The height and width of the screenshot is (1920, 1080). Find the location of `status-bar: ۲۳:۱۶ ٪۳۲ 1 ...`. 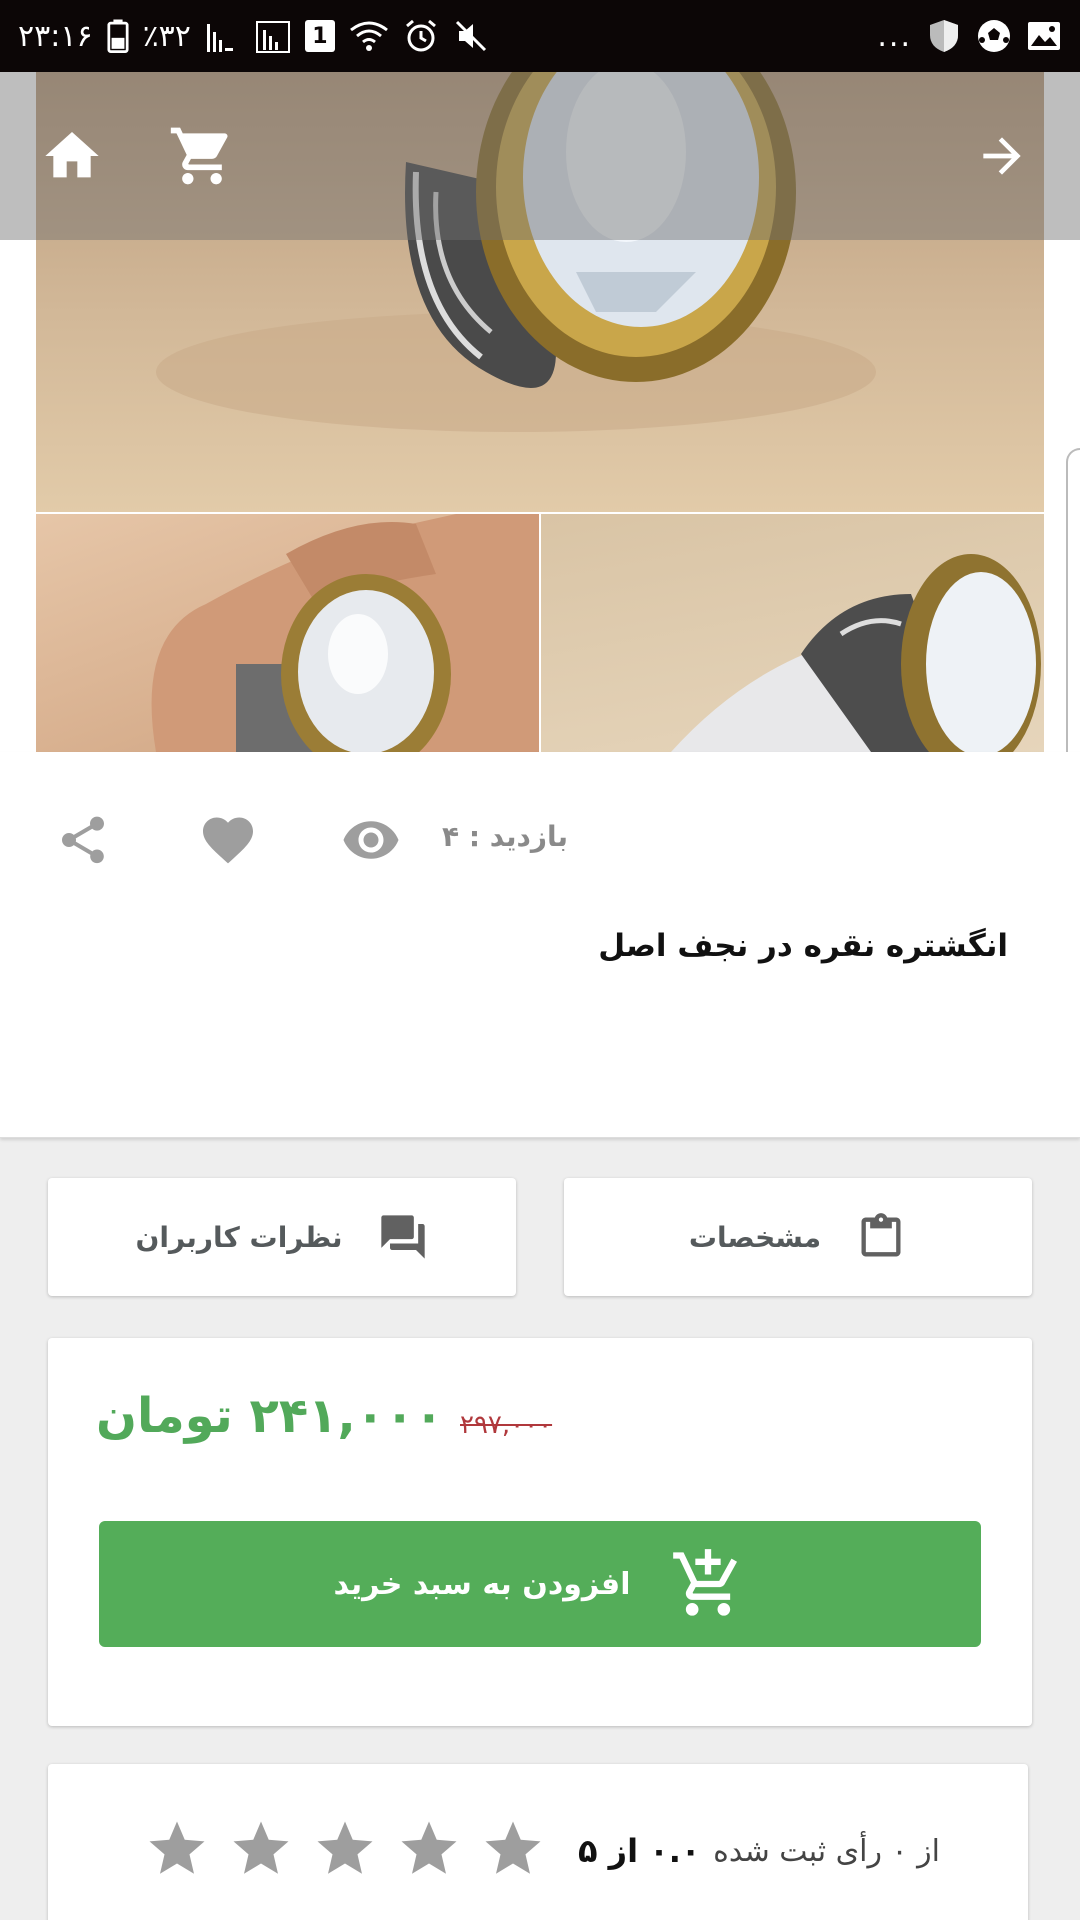

status-bar: ۲۳:۱۶ ٪۳۲ 1 ... is located at coordinates (540, 36).